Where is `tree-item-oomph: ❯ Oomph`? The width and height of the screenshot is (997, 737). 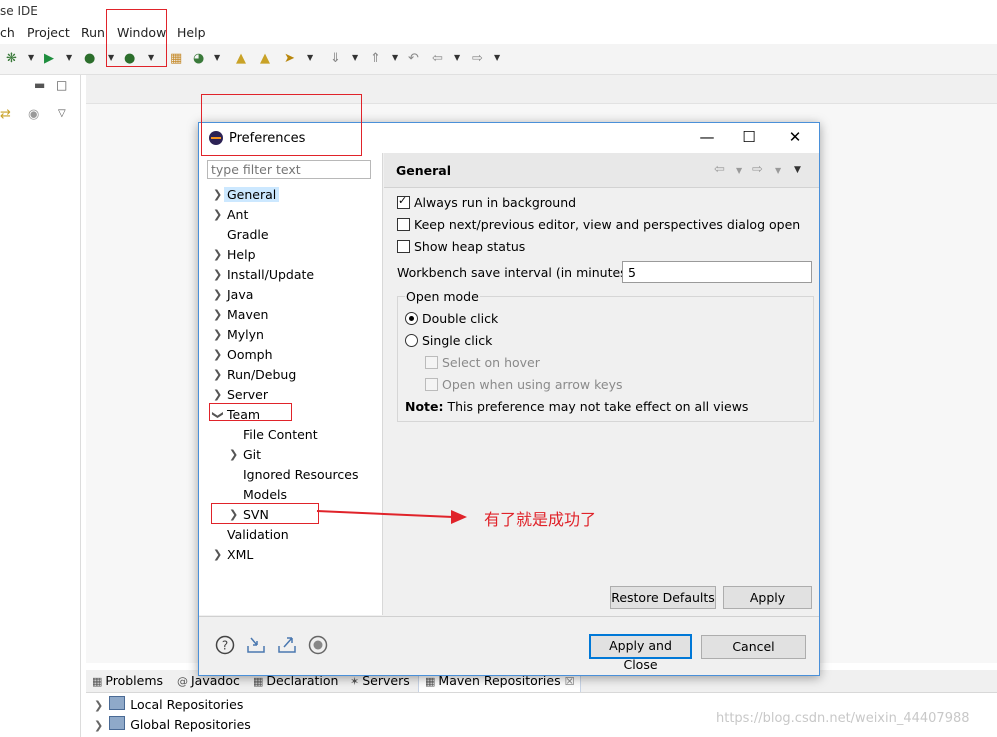 tree-item-oomph: ❯ Oomph is located at coordinates (243, 355).